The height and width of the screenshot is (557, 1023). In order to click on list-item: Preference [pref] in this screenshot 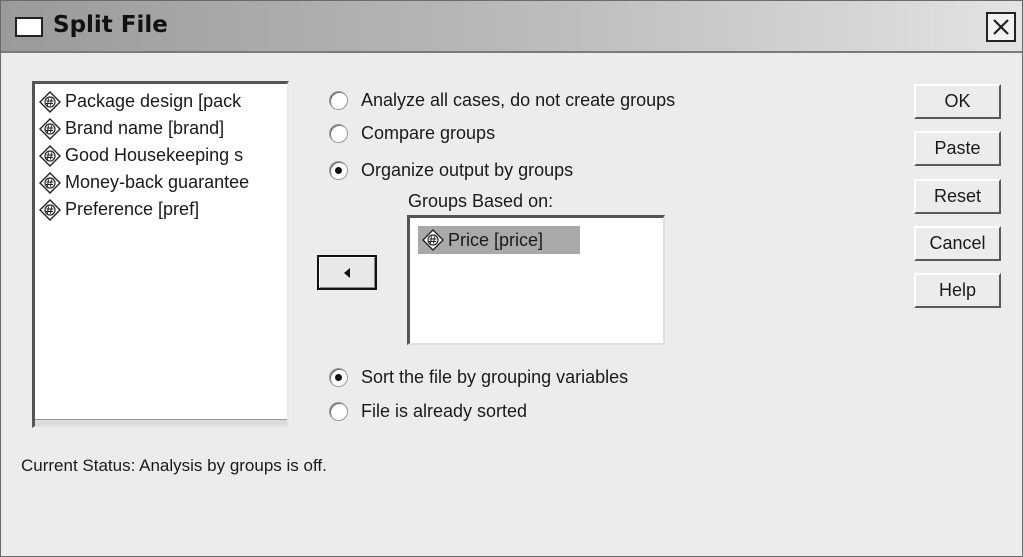, I will do `click(161, 209)`.